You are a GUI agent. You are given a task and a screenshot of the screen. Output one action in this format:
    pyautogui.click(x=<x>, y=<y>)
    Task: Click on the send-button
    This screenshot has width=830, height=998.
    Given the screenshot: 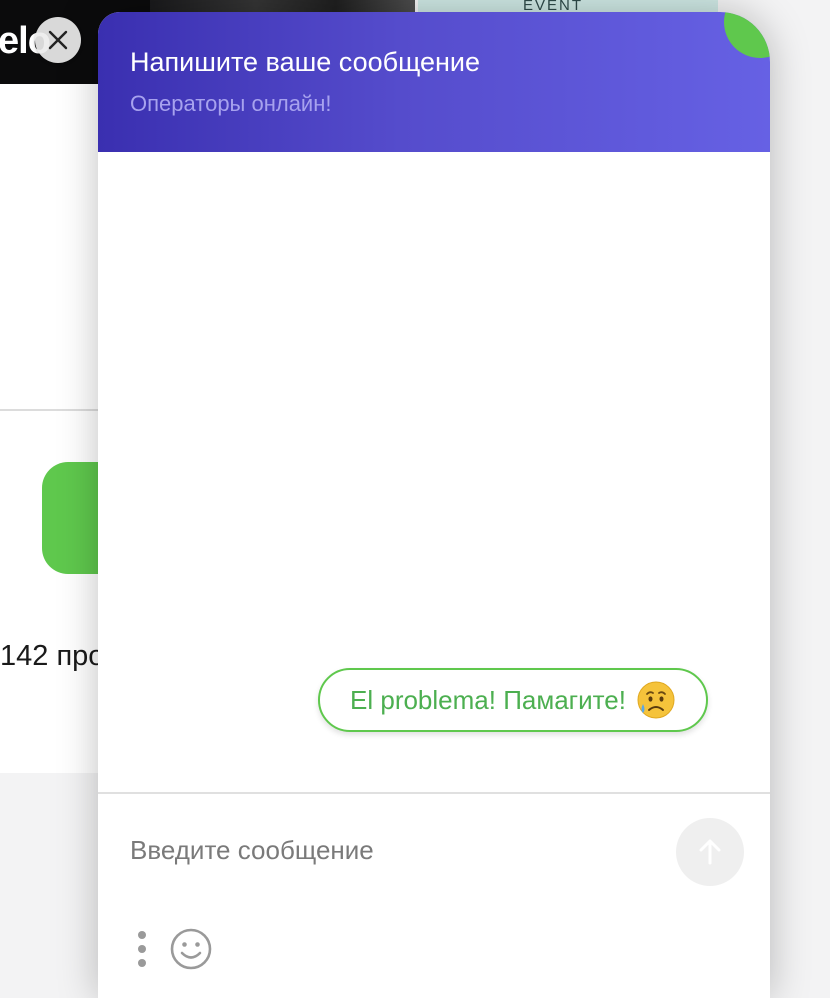 What is the action you would take?
    pyautogui.click(x=710, y=852)
    